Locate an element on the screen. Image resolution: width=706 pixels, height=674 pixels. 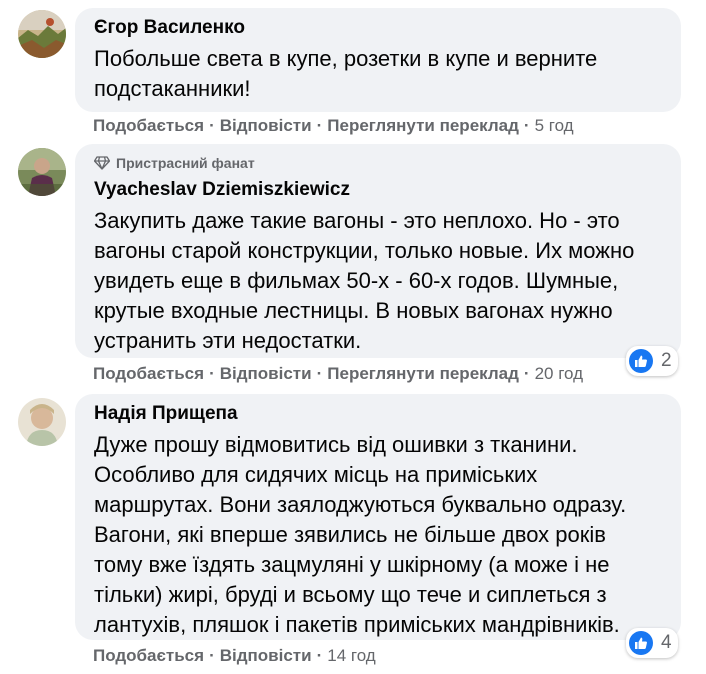
reaction-summary: 4 is located at coordinates (652, 643).